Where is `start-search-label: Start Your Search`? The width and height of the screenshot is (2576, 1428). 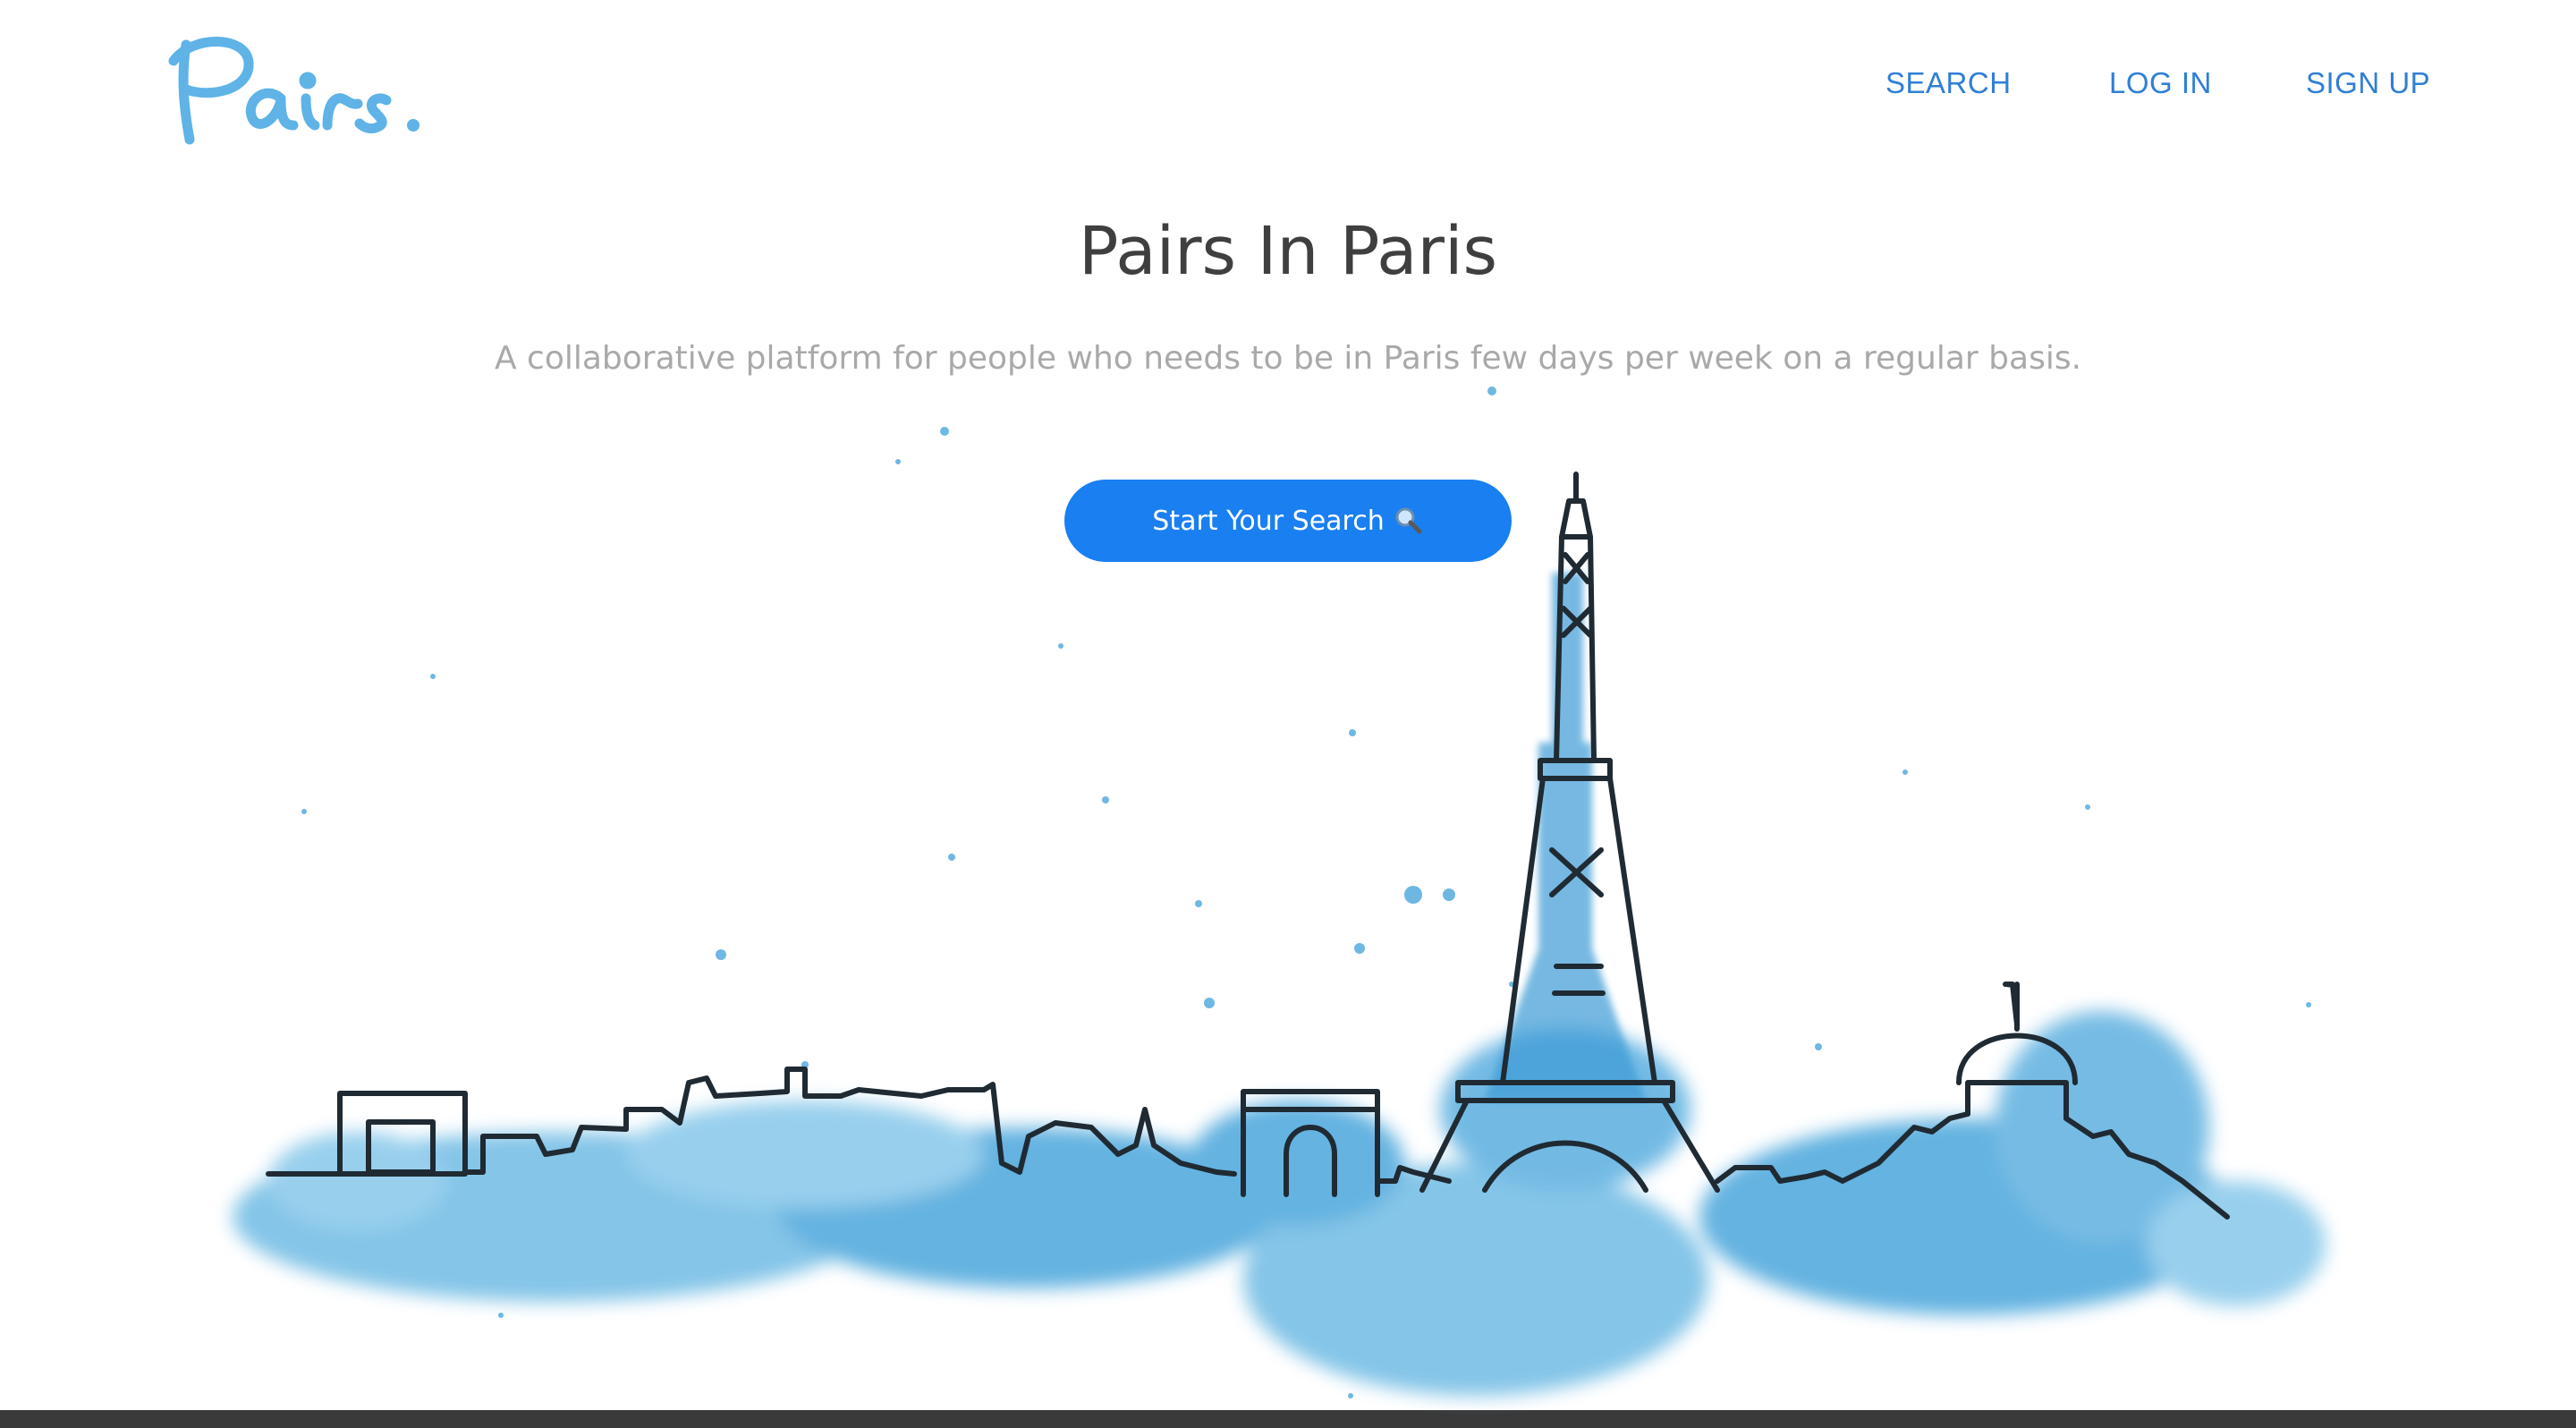
start-search-label: Start Your Search is located at coordinates (1268, 521).